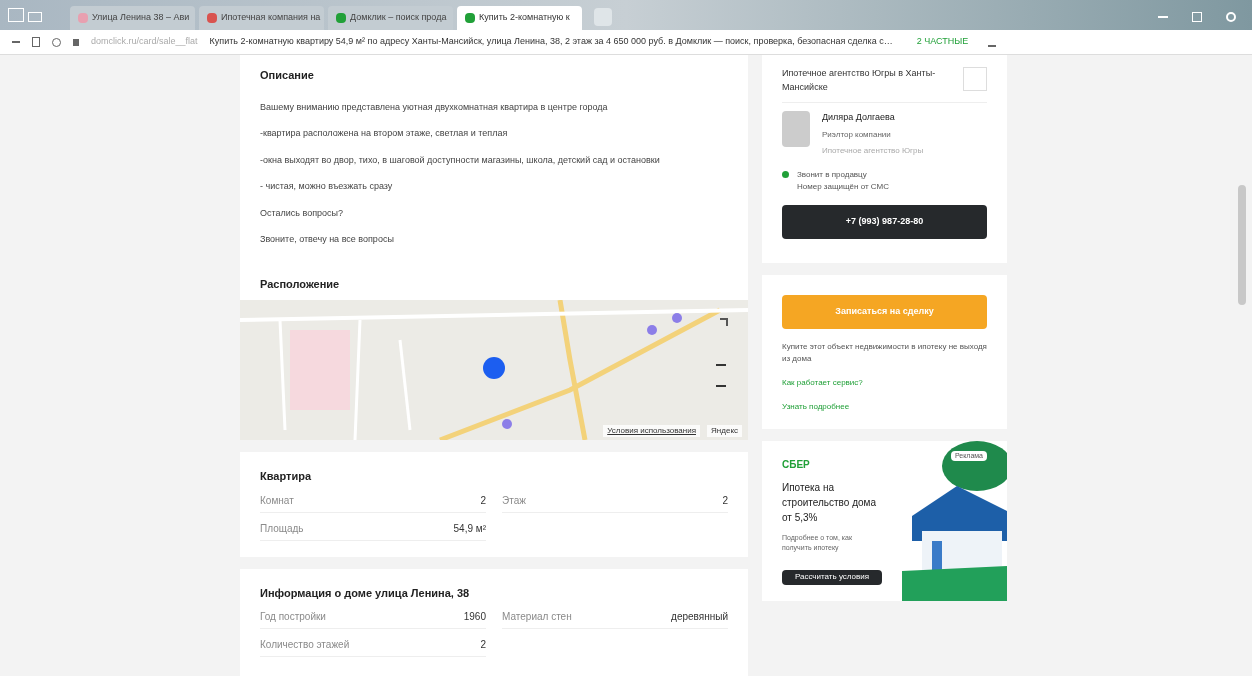 The image size is (1252, 676). What do you see at coordinates (857, 134) in the screenshot?
I see `agent-role: Риэлтор компании` at bounding box center [857, 134].